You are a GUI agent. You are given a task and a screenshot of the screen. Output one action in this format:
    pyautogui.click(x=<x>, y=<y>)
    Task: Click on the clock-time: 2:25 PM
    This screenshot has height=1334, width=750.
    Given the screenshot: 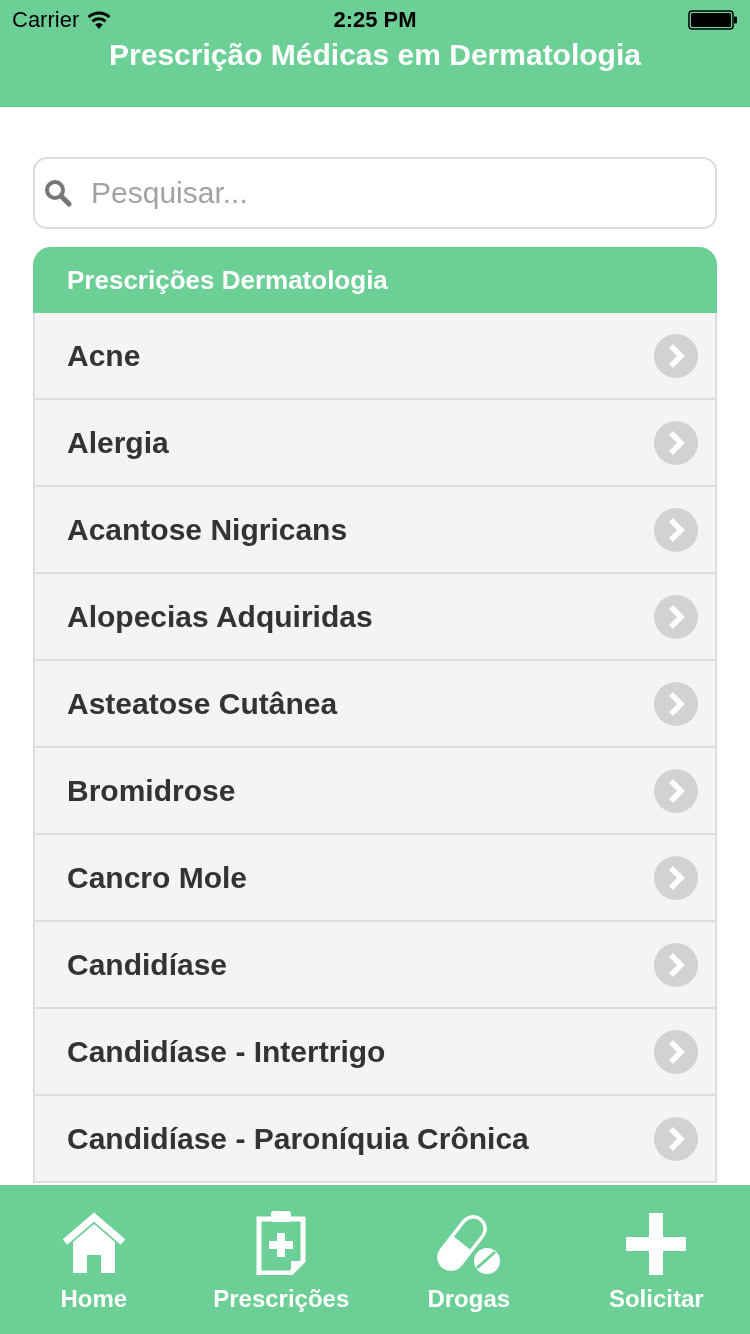 What is the action you would take?
    pyautogui.click(x=375, y=20)
    